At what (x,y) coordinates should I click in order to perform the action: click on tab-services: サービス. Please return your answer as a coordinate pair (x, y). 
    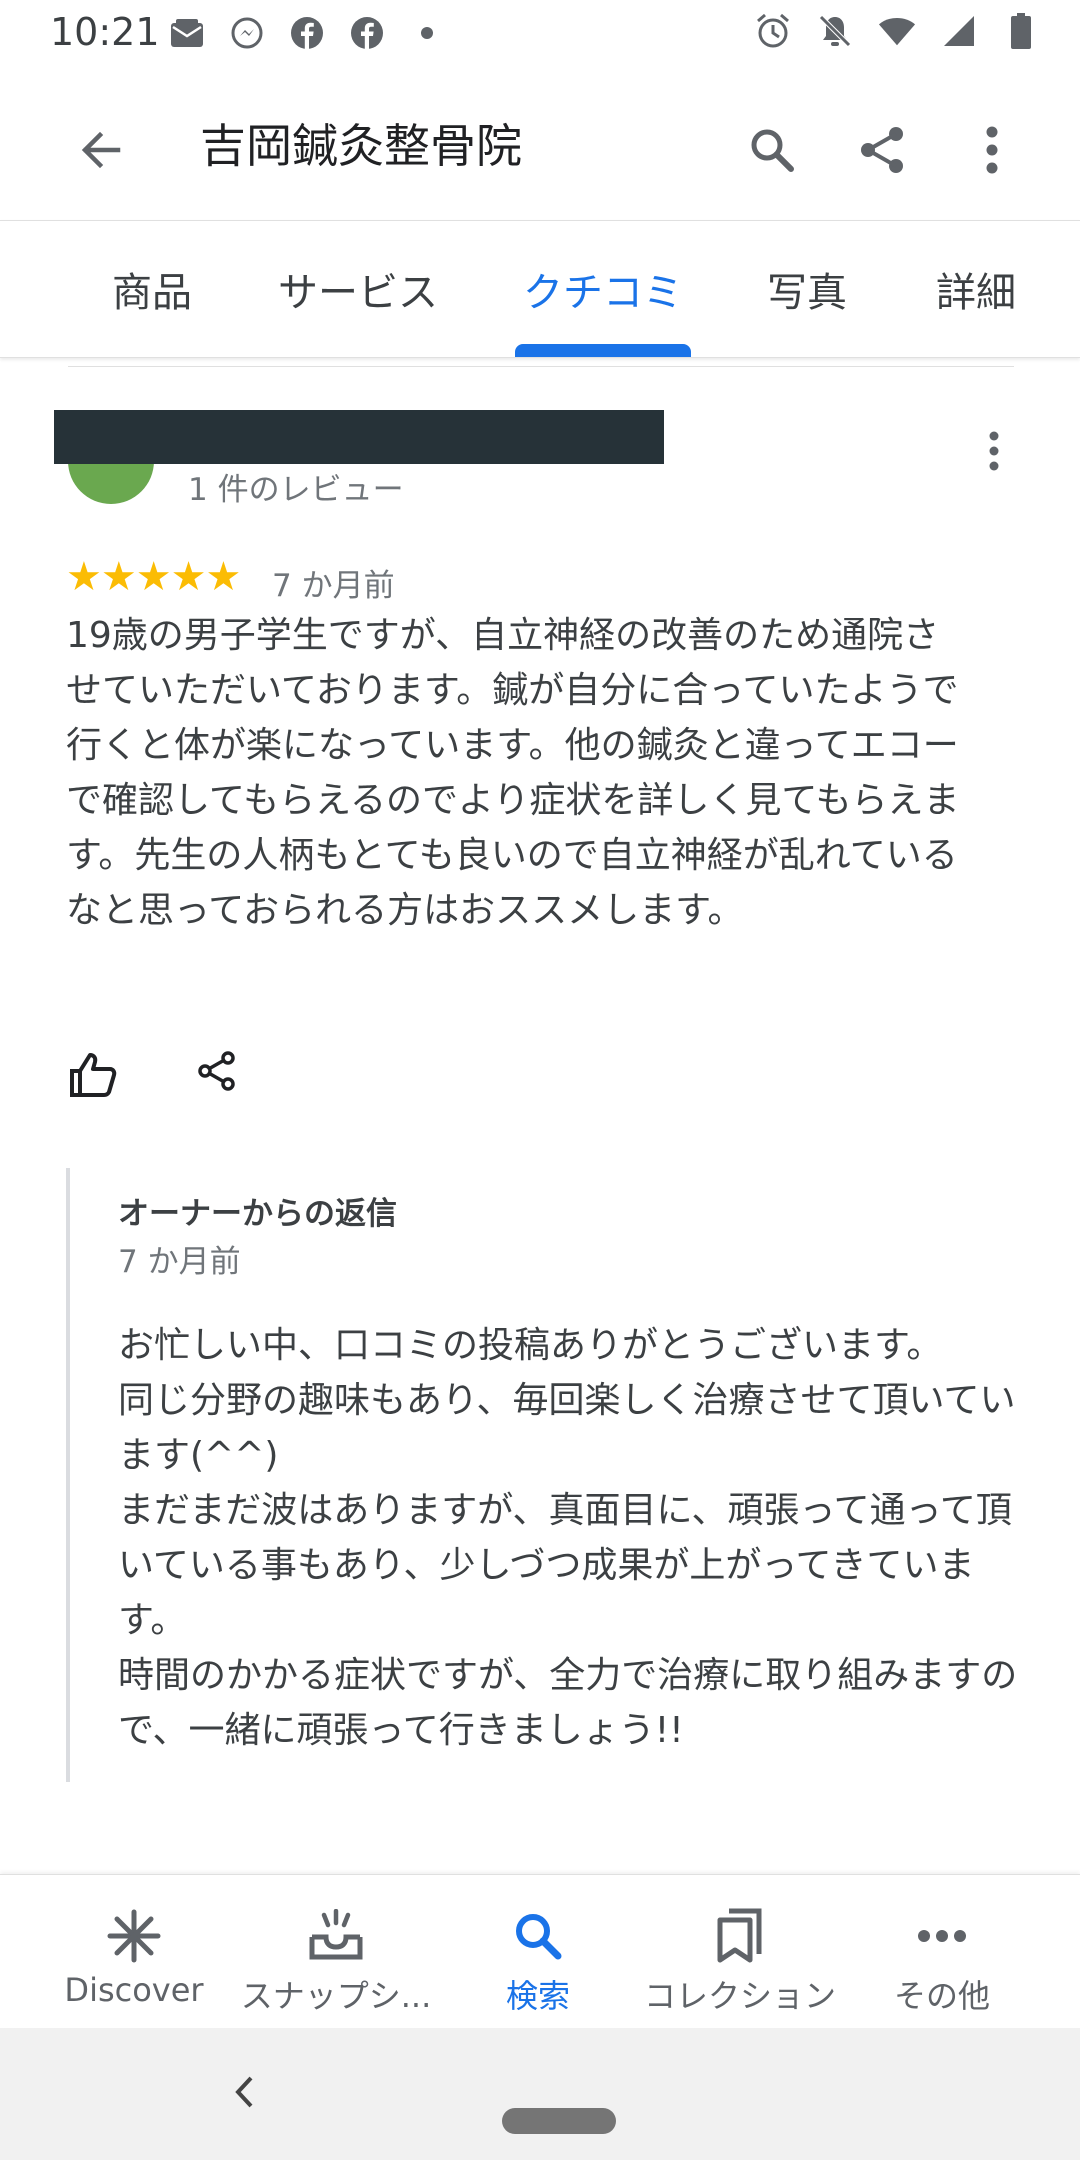
    Looking at the image, I should click on (358, 289).